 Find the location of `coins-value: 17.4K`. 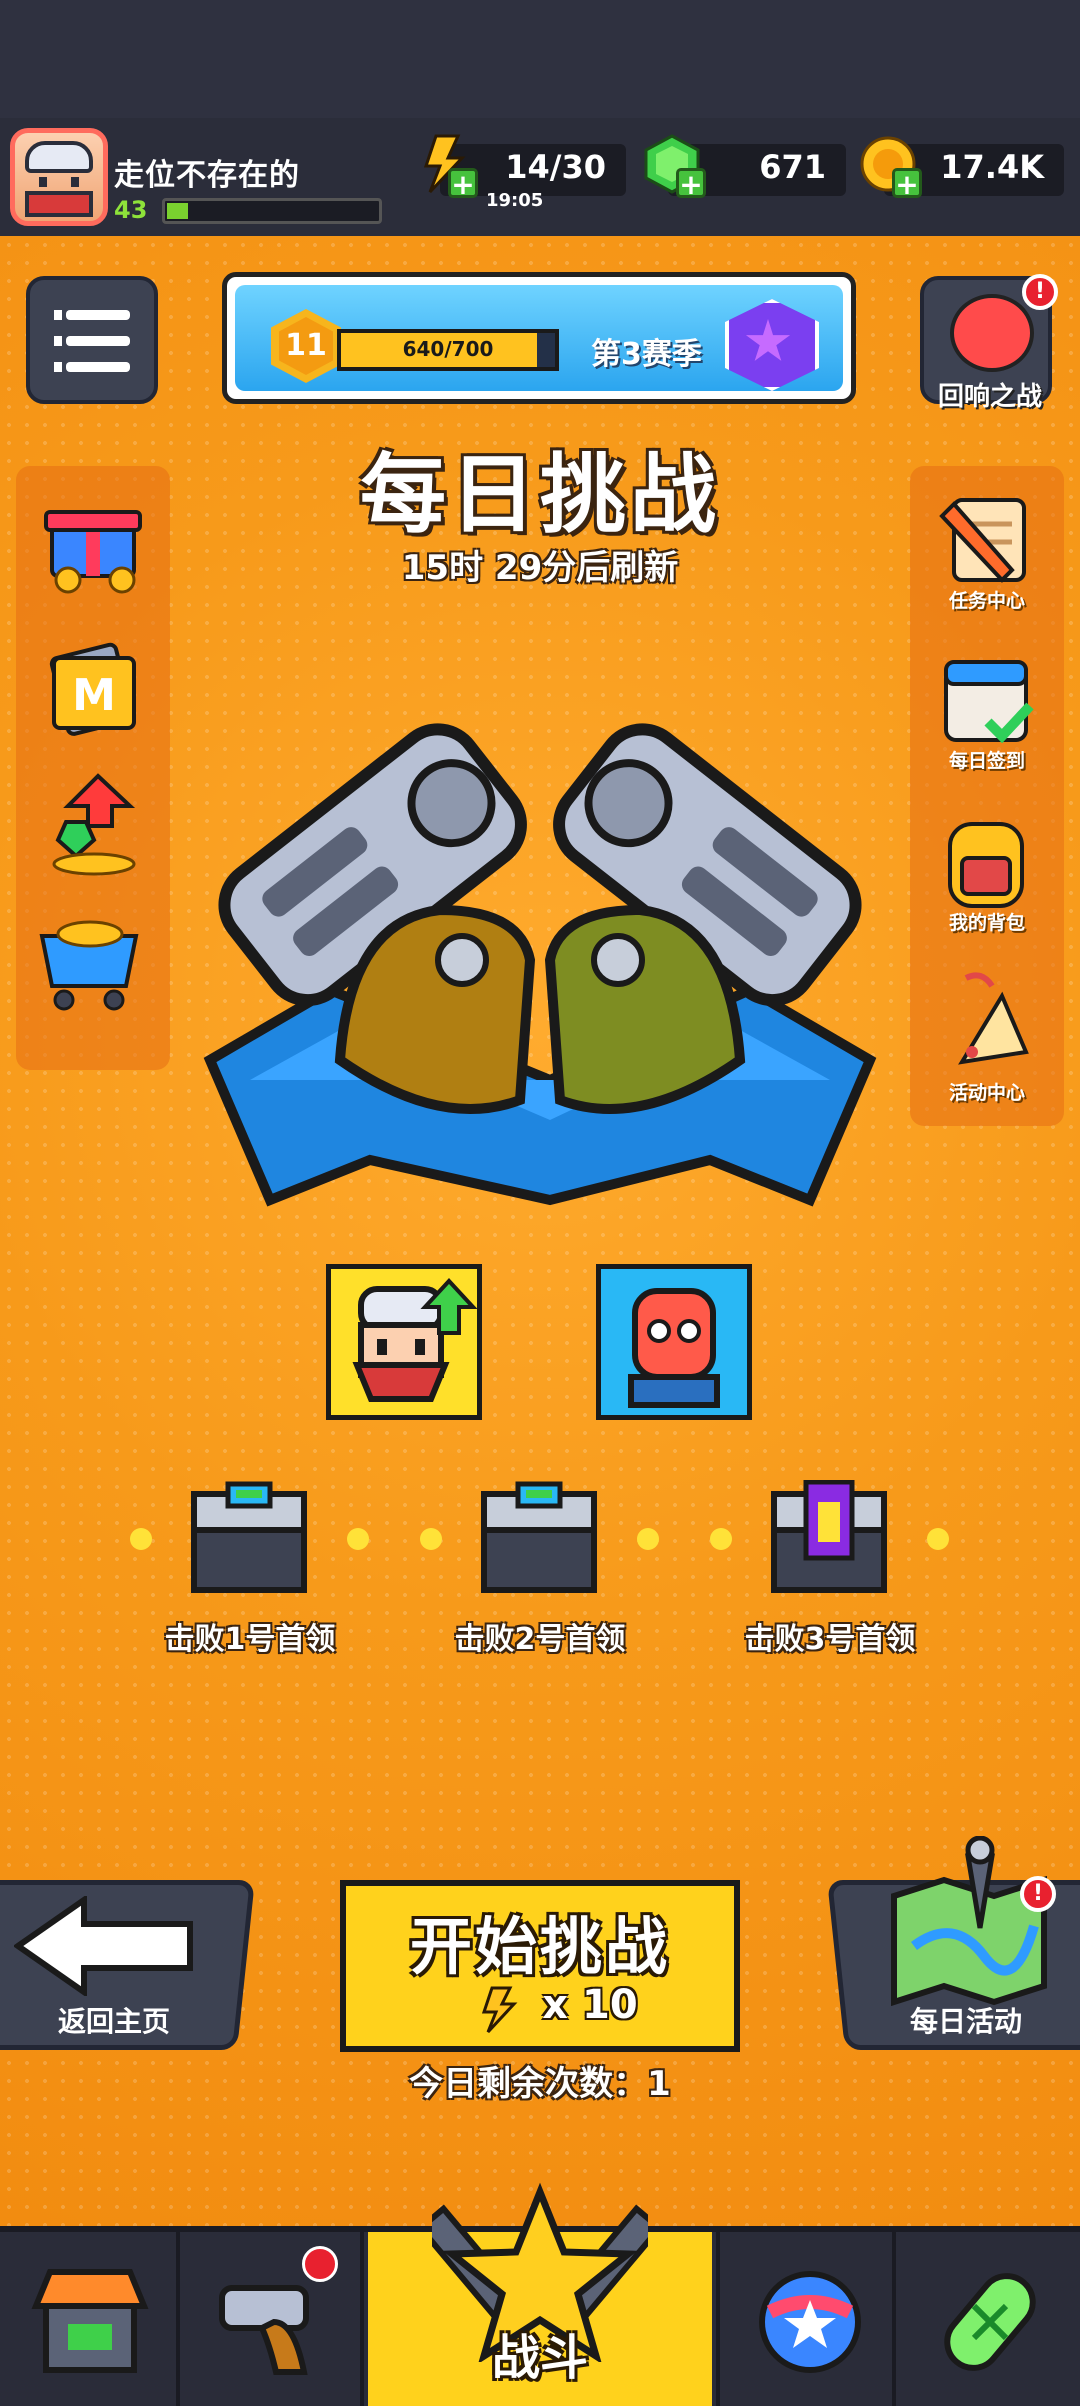

coins-value: 17.4K is located at coordinates (992, 167).